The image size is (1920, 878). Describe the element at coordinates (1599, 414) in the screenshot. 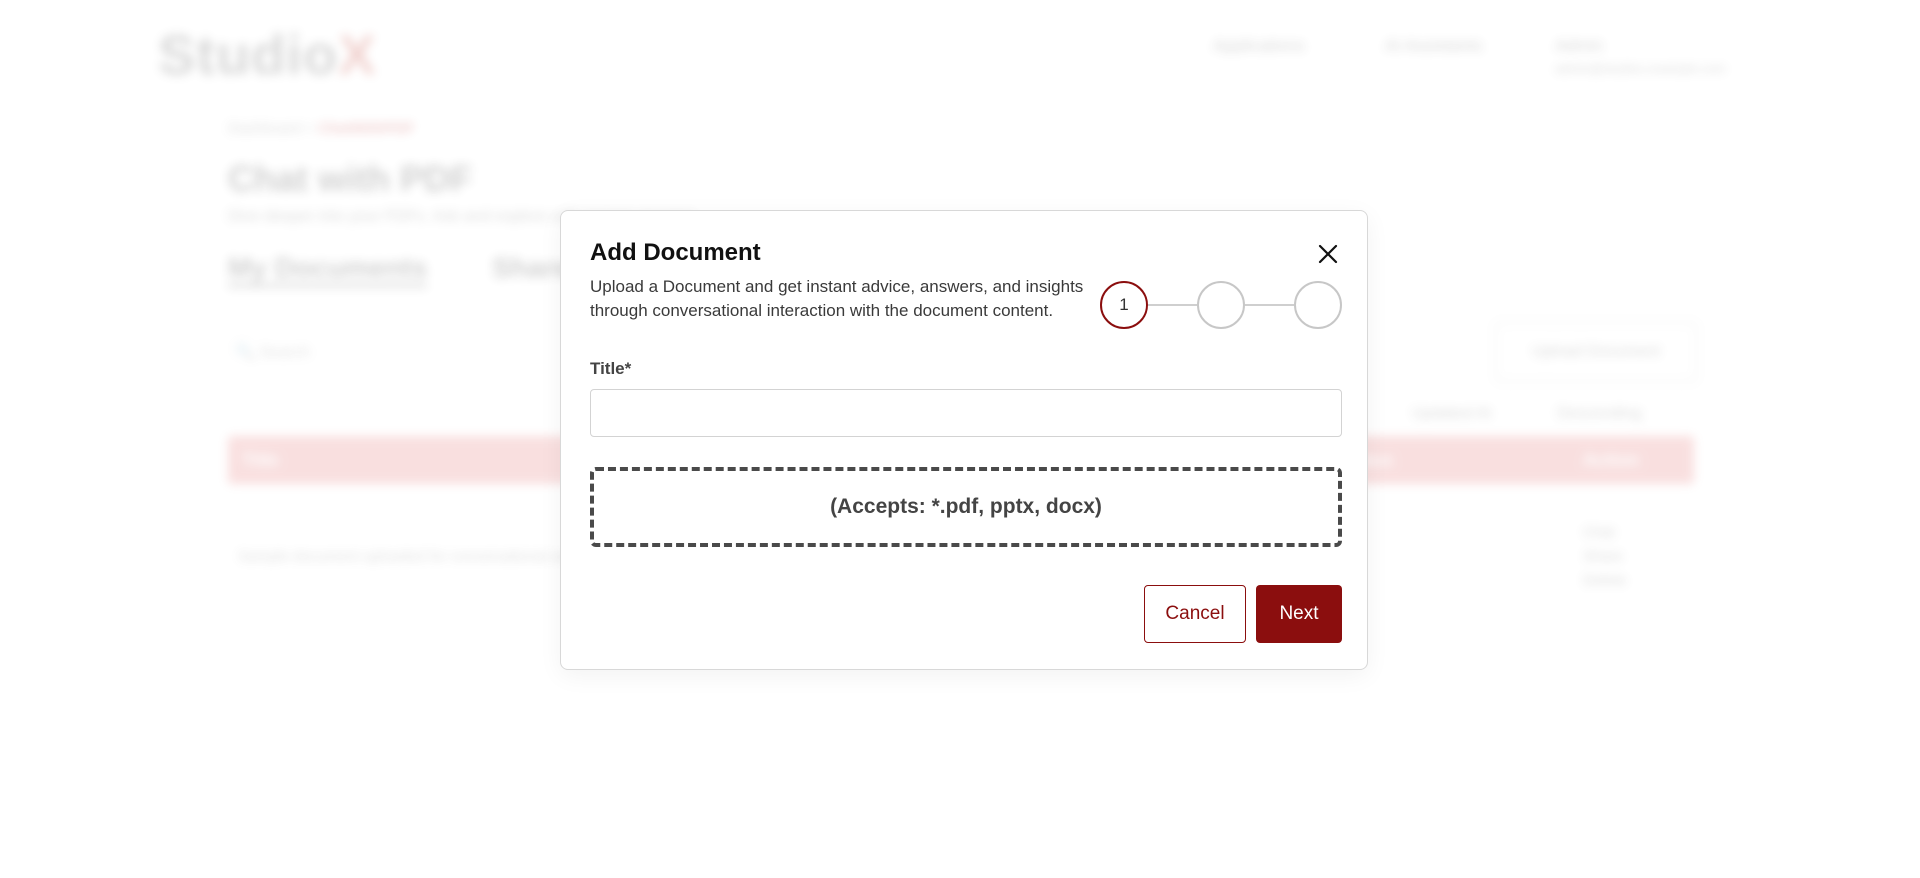

I see `sort-order-select: Descending` at that location.